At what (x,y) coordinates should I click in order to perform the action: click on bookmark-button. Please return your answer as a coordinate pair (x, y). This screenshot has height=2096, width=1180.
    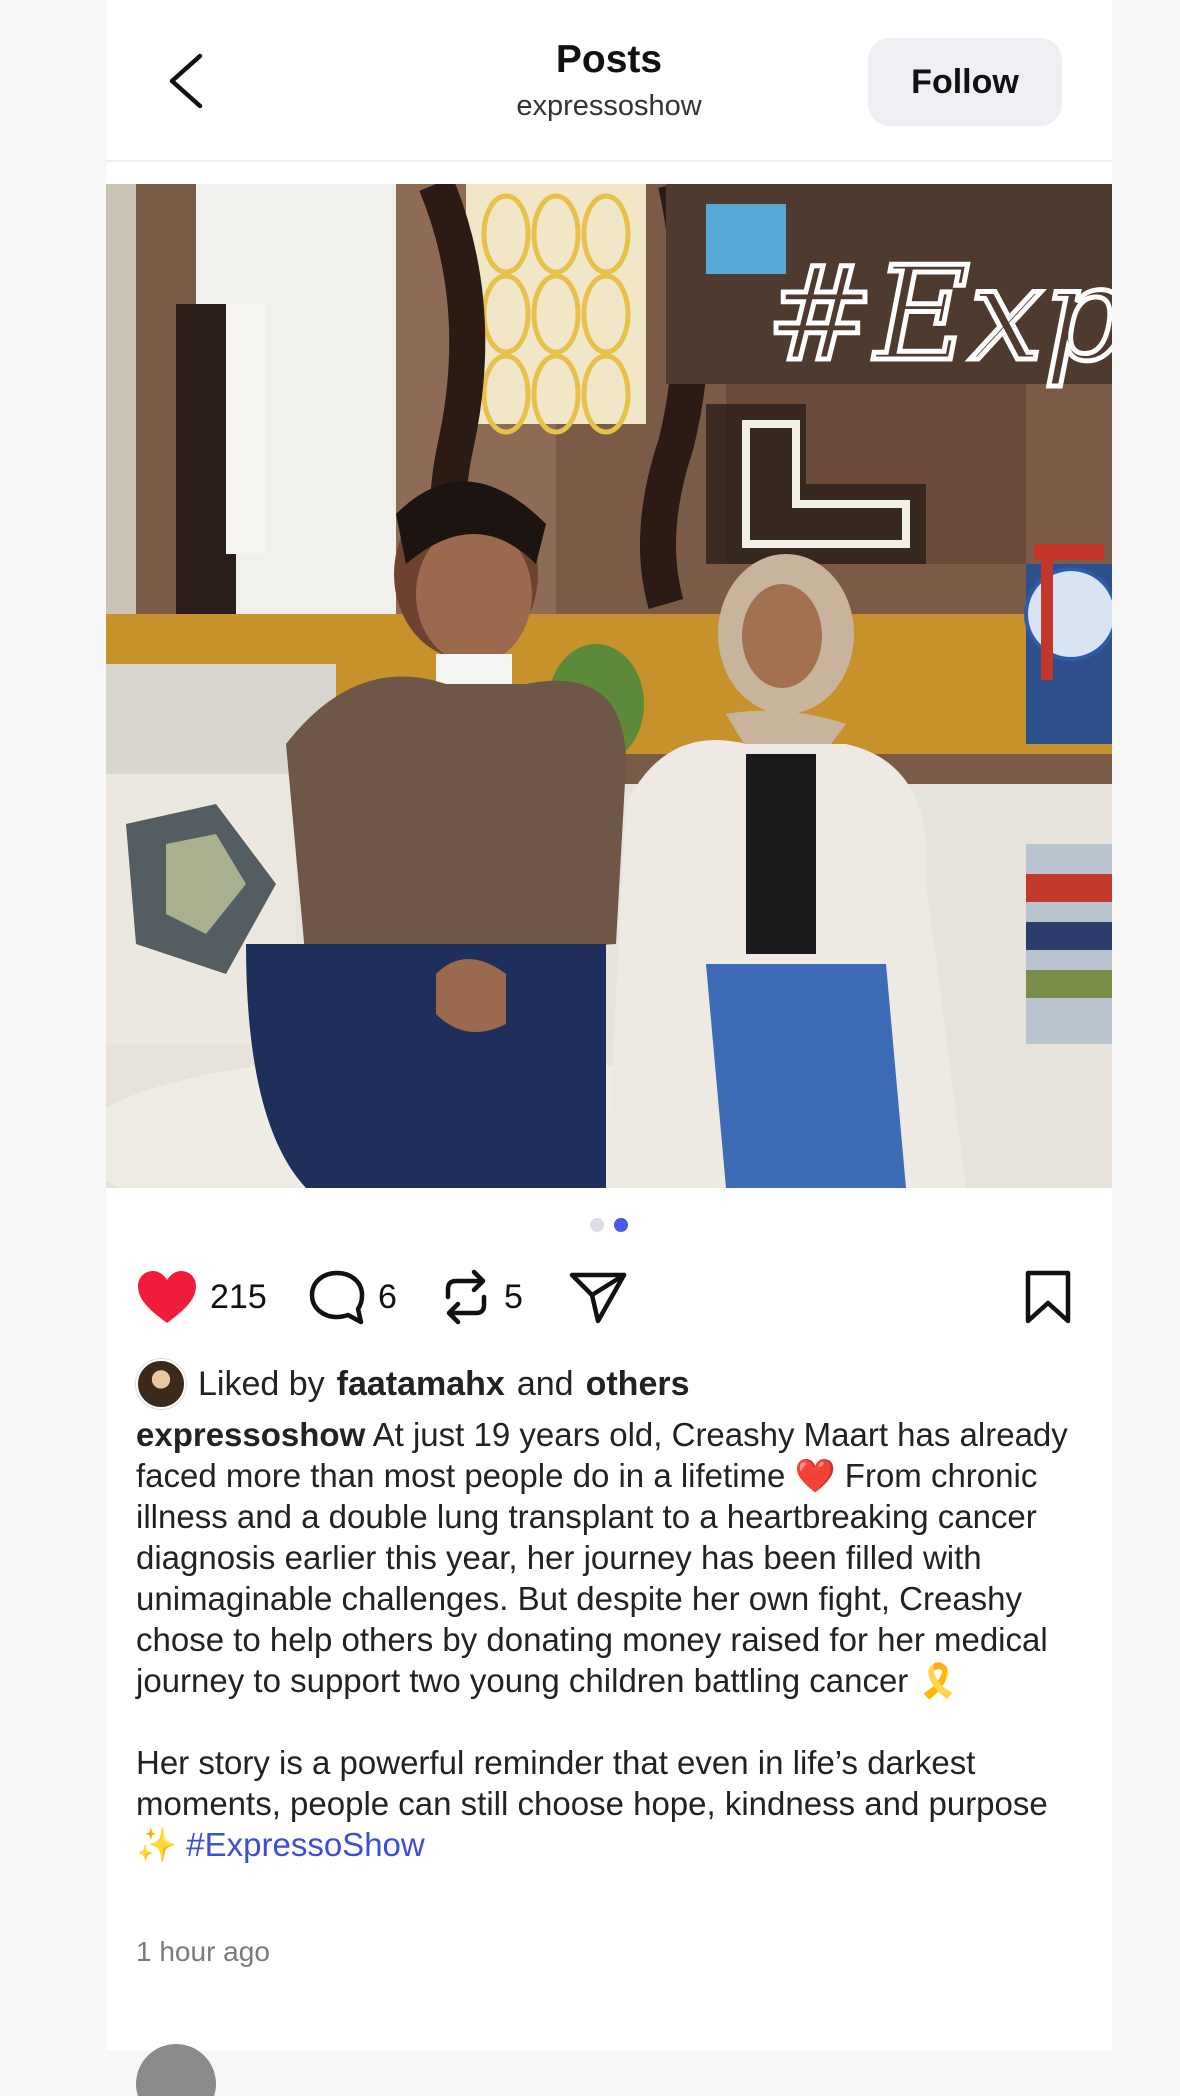
    Looking at the image, I should click on (1048, 1297).